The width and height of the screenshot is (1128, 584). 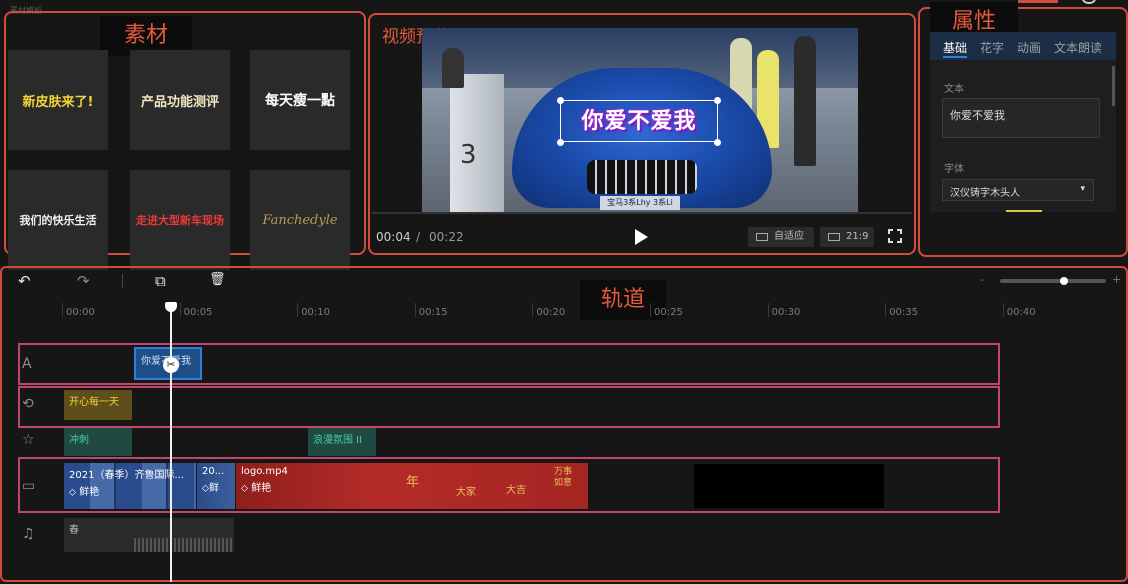 I want to click on ruler-tick-label: 00:10, so click(x=316, y=312).